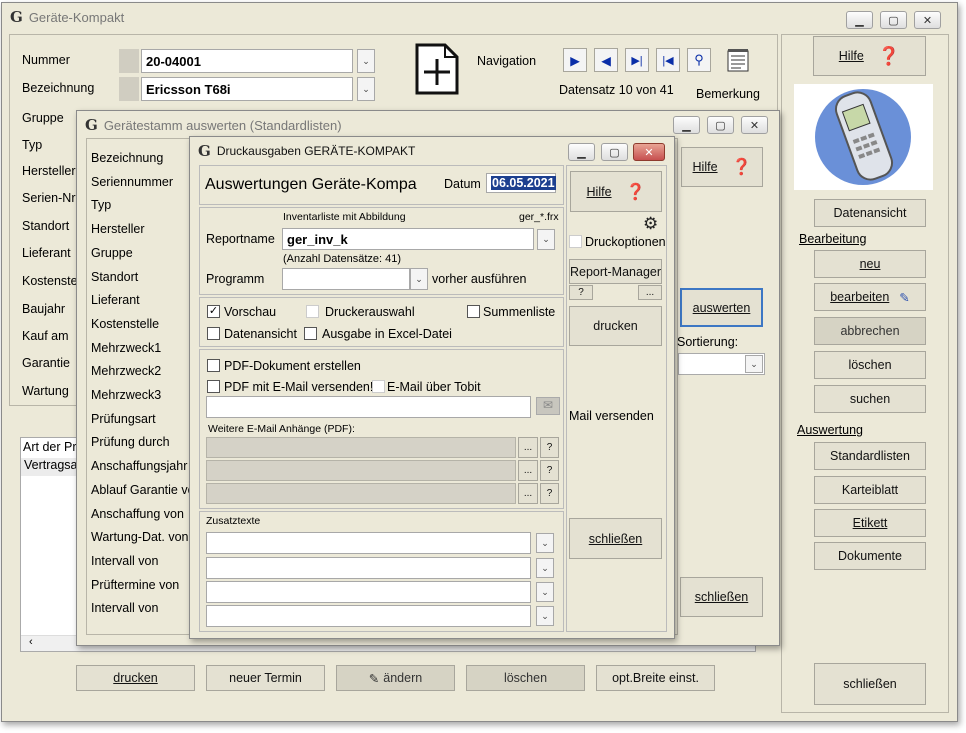 Image resolution: width=966 pixels, height=733 pixels. Describe the element at coordinates (312, 311) in the screenshot. I see `druckerauswahl-checkbox` at that location.